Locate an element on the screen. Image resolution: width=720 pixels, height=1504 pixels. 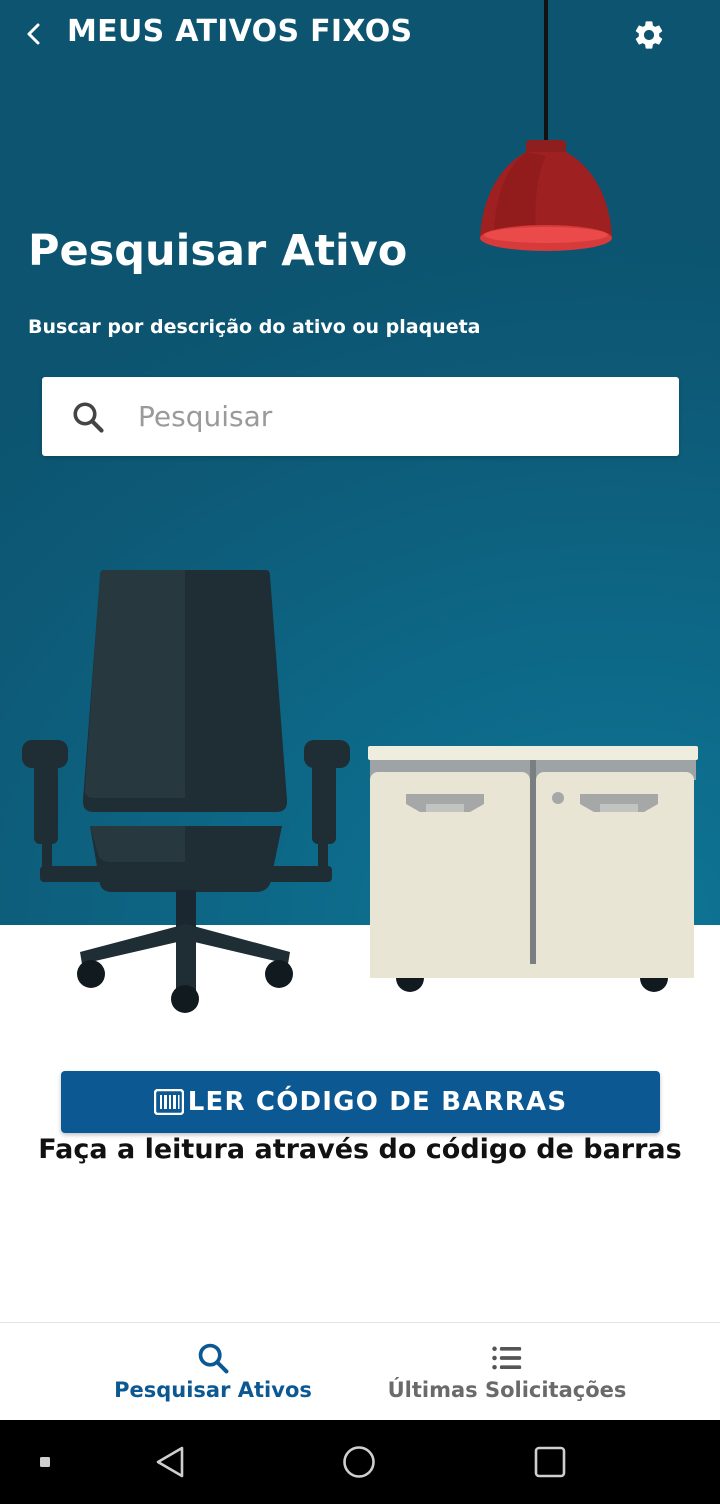
system-recents-button is located at coordinates (550, 1462).